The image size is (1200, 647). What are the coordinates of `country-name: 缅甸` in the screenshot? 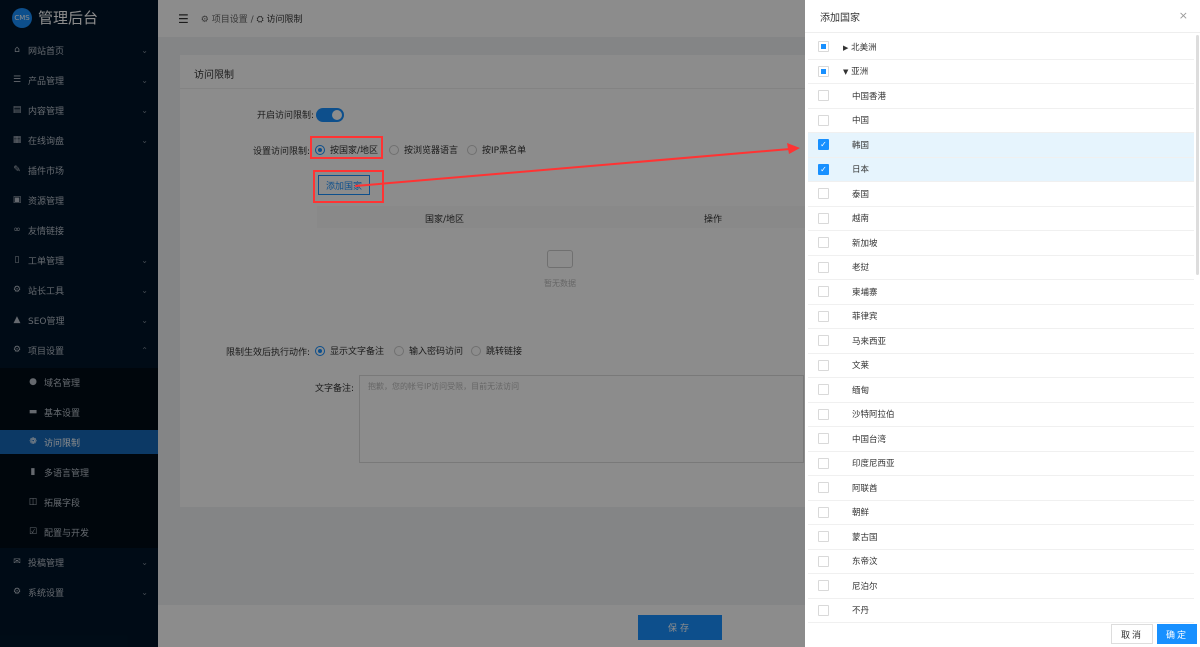 It's located at (861, 390).